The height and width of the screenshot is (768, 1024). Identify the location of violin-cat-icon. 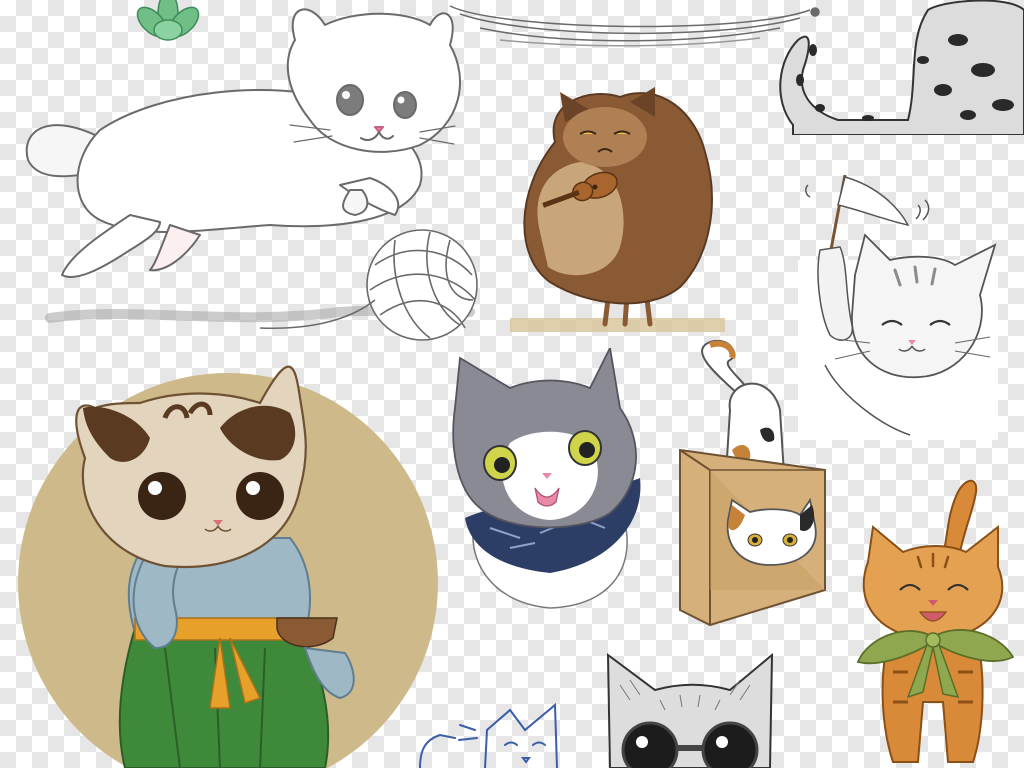
(617, 209).